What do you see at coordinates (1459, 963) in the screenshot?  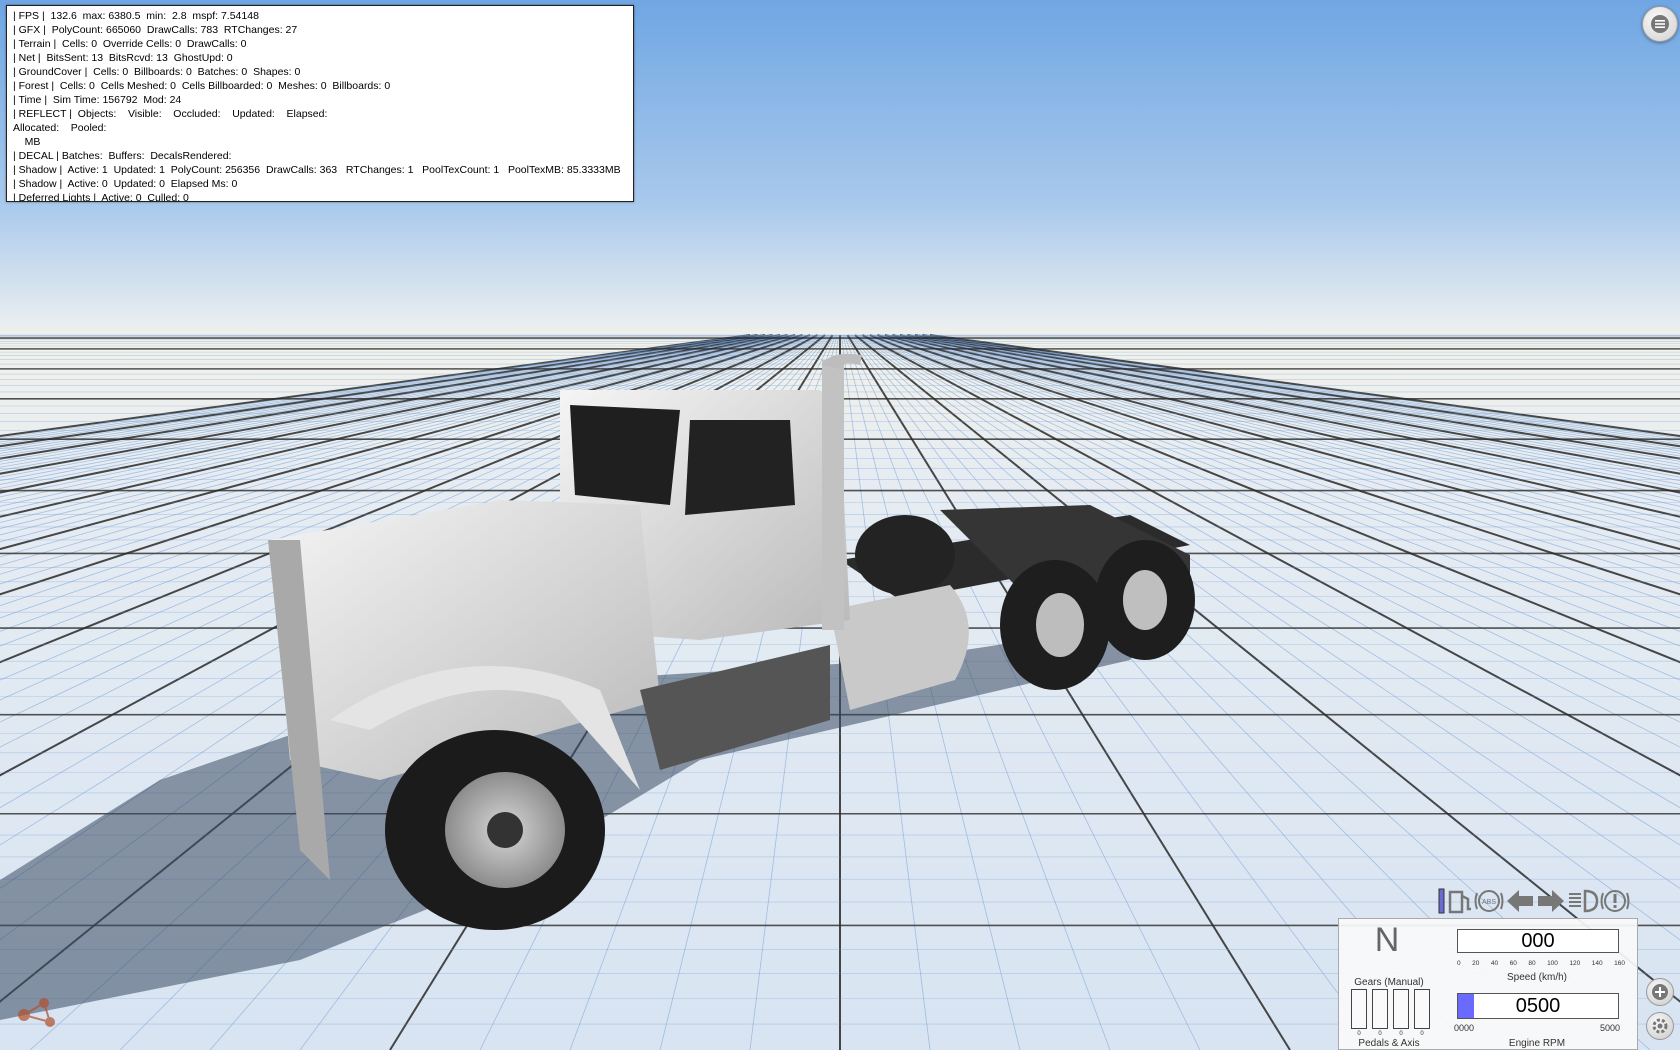 I see `speed-tick-label: 0` at bounding box center [1459, 963].